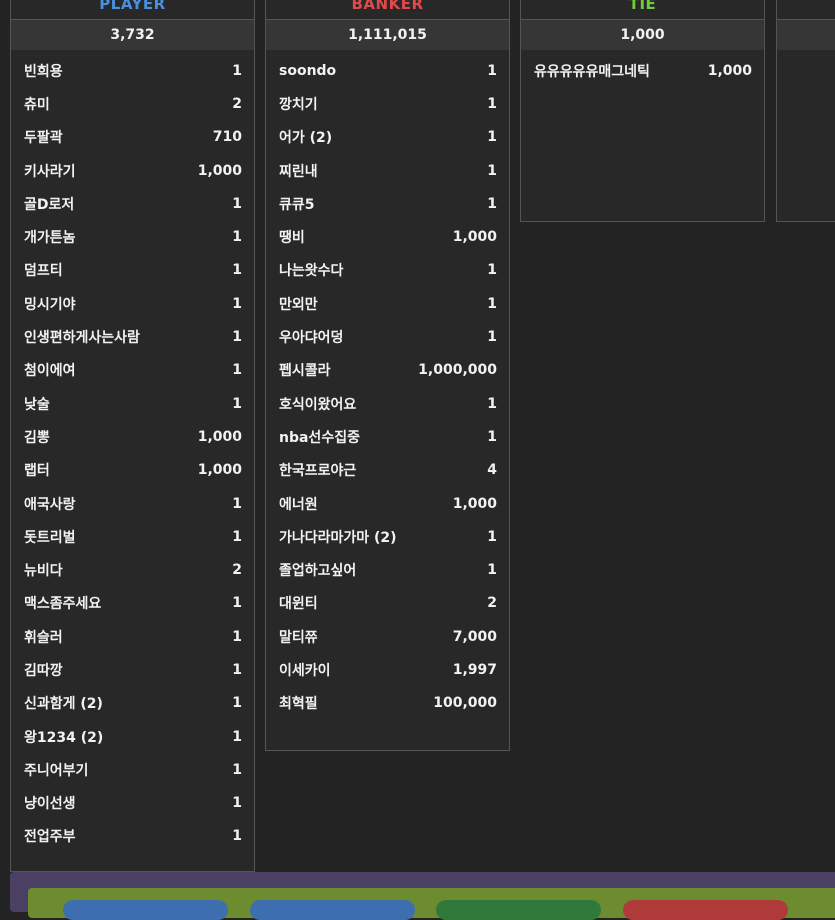 The height and width of the screenshot is (920, 835). I want to click on bettor-name: 키사라기, so click(50, 171).